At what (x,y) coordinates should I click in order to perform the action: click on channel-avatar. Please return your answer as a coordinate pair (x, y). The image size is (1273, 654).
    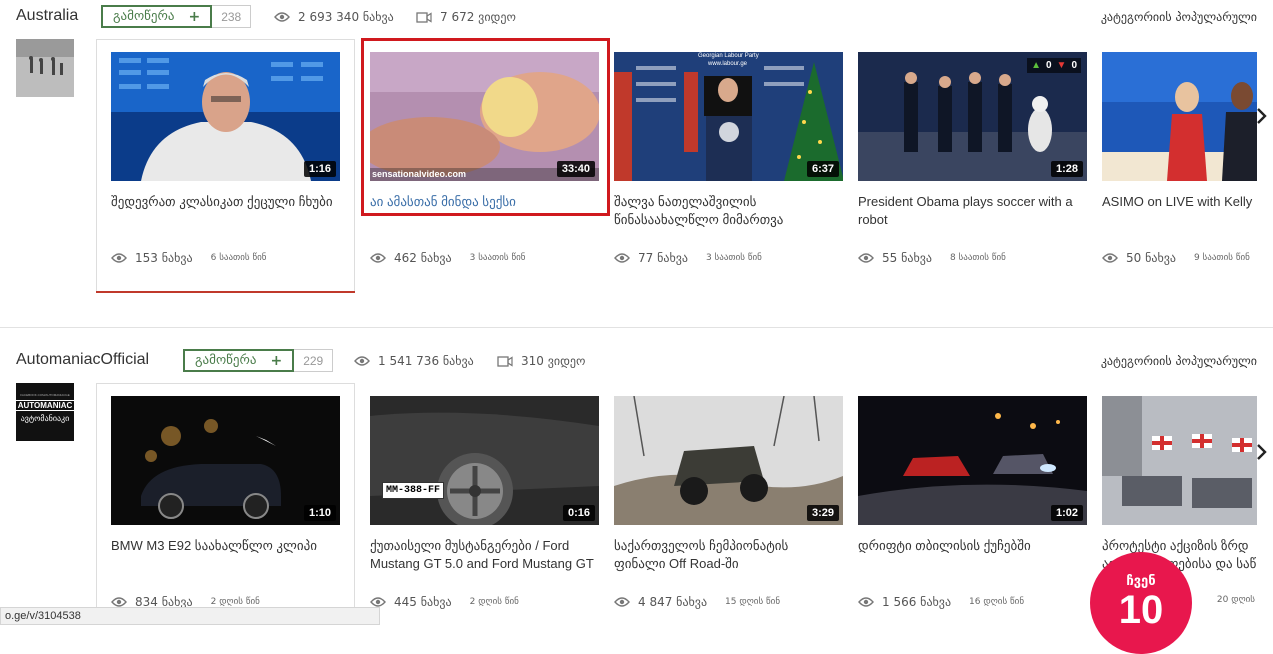
    Looking at the image, I should click on (45, 68).